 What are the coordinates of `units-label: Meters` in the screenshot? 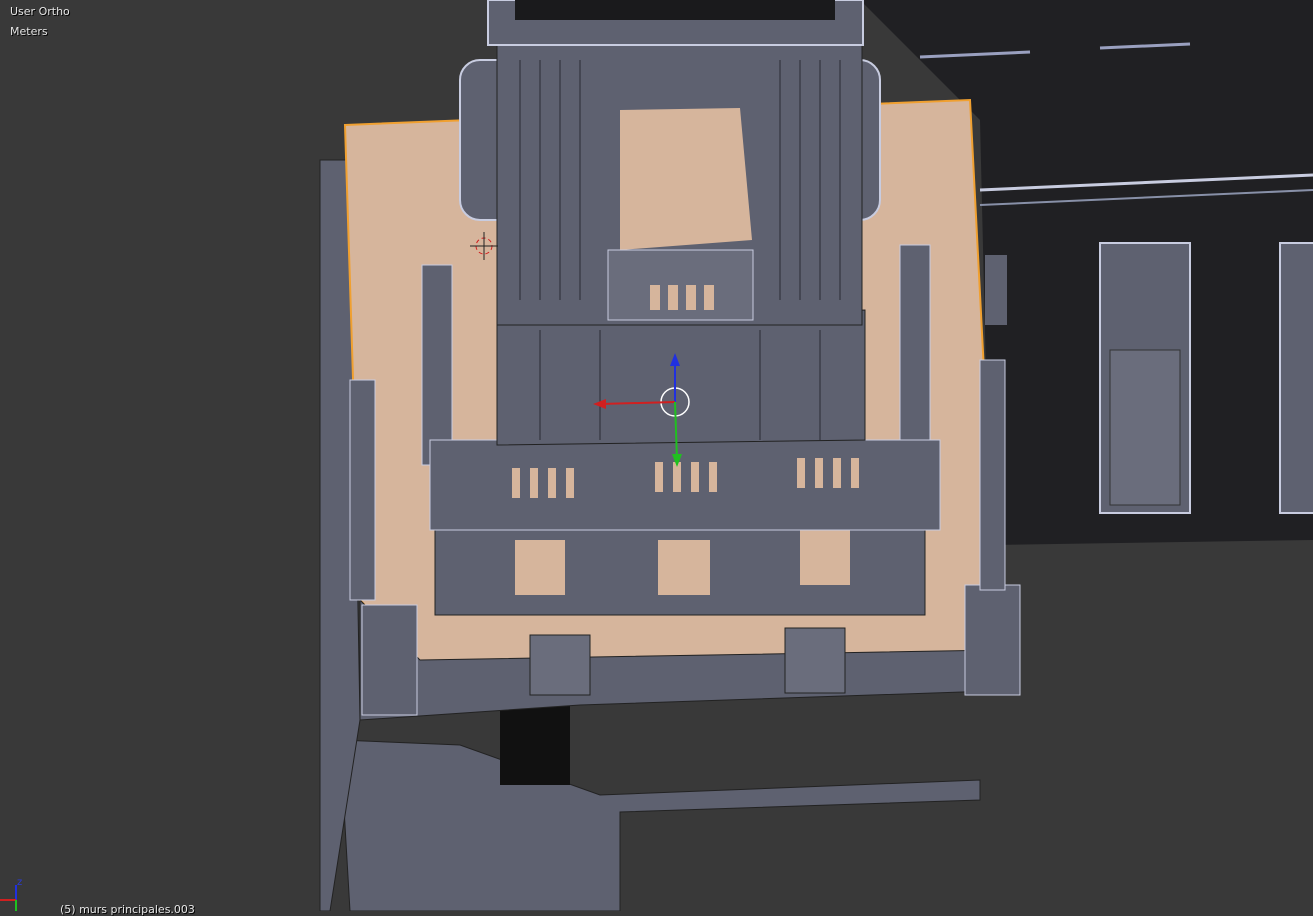 It's located at (29, 31).